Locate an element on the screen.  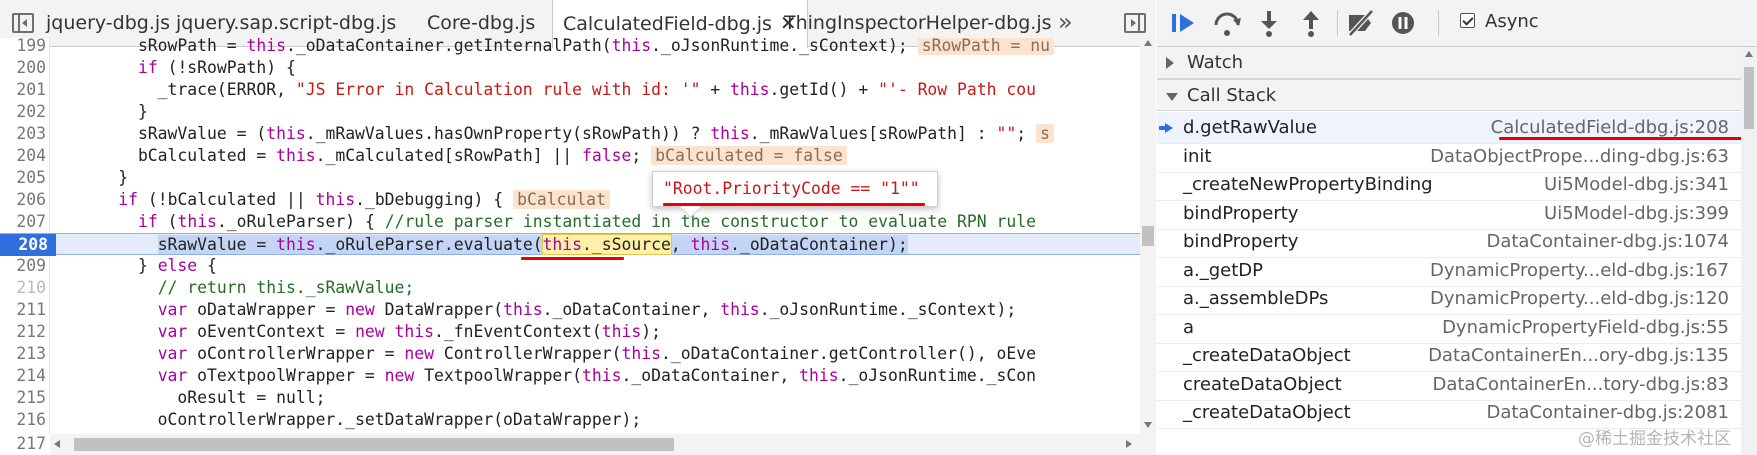
debugger-vertical-scrollbar is located at coordinates (1749, 251).